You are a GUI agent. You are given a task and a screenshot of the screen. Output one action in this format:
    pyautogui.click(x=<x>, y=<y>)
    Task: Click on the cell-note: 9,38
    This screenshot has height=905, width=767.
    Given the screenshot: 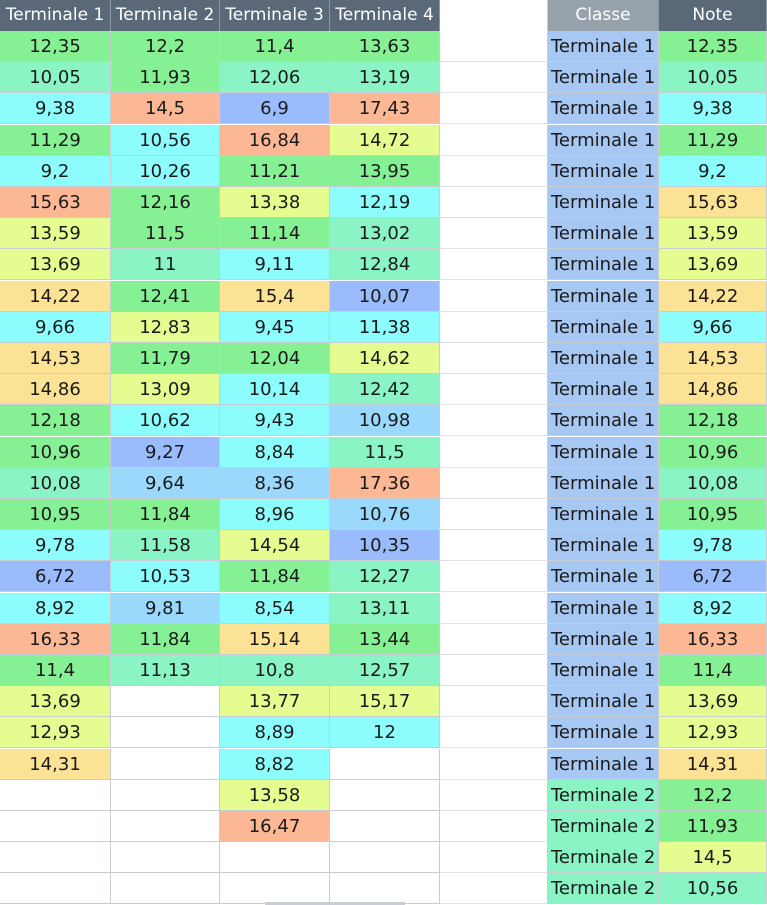 What is the action you would take?
    pyautogui.click(x=713, y=109)
    